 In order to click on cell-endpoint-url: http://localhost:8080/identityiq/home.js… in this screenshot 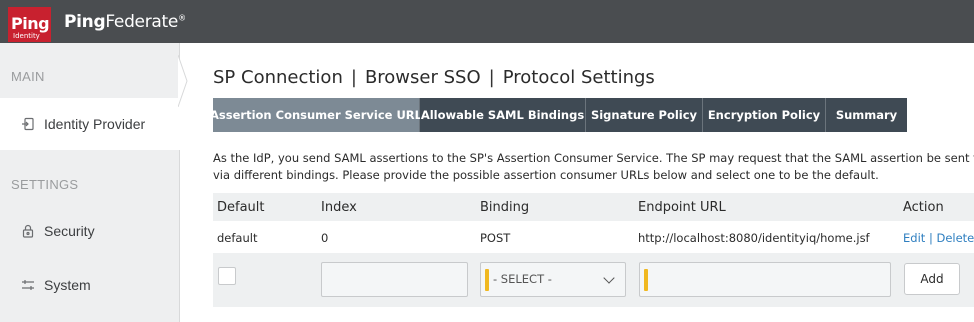, I will do `click(754, 238)`.